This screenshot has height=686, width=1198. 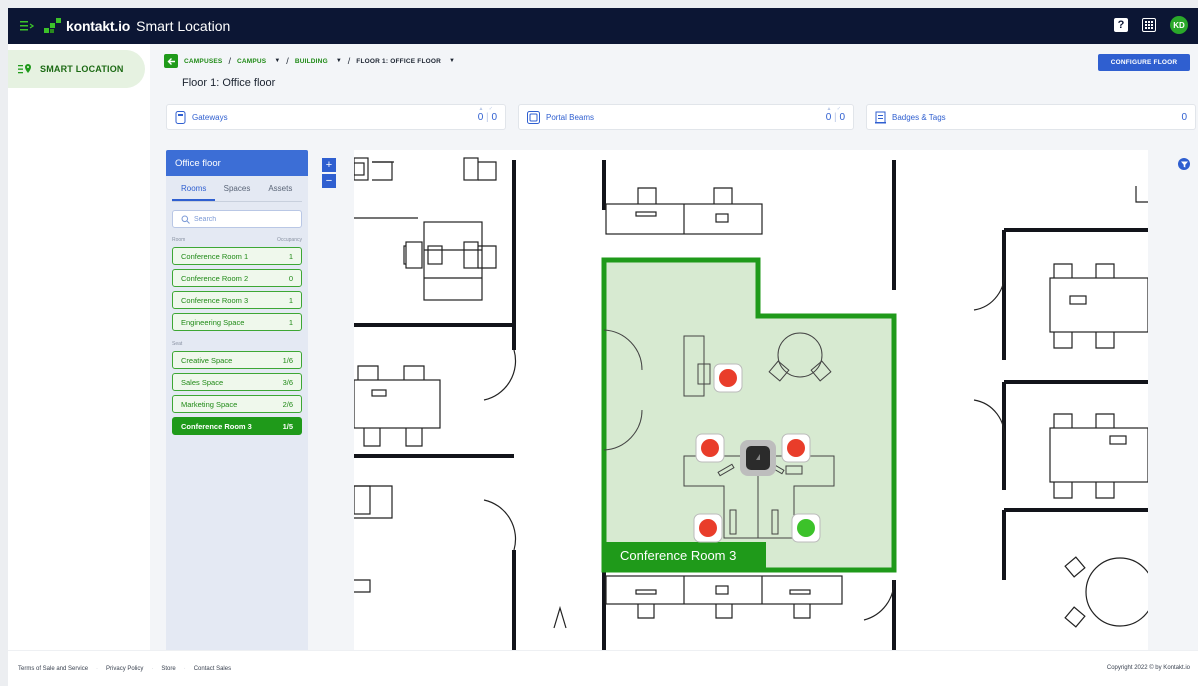 What do you see at coordinates (98, 26) in the screenshot?
I see `brand-name: kontakt.io` at bounding box center [98, 26].